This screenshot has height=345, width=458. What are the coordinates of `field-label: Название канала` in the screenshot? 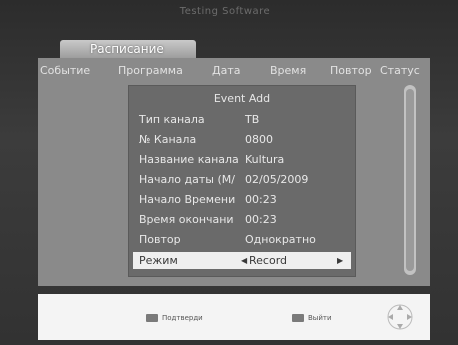 It's located at (189, 159).